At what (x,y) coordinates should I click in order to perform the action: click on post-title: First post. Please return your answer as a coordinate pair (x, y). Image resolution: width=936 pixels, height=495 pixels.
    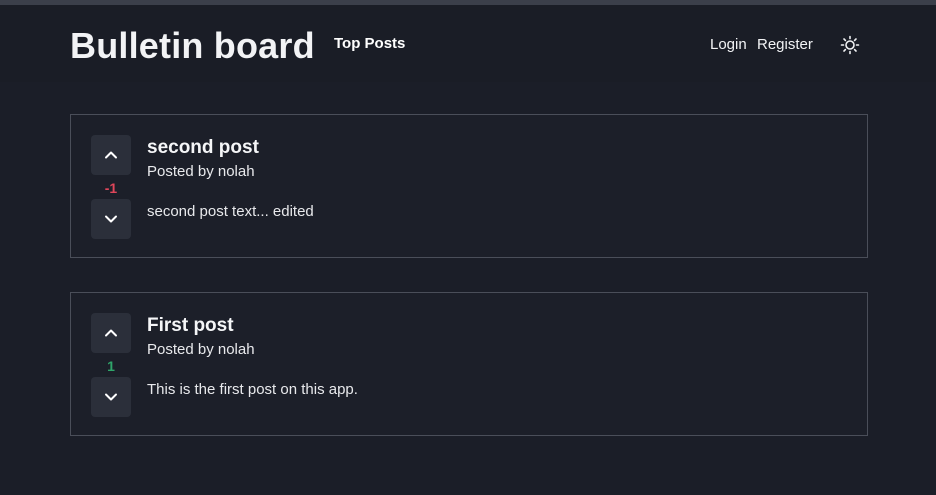
    Looking at the image, I should click on (190, 326).